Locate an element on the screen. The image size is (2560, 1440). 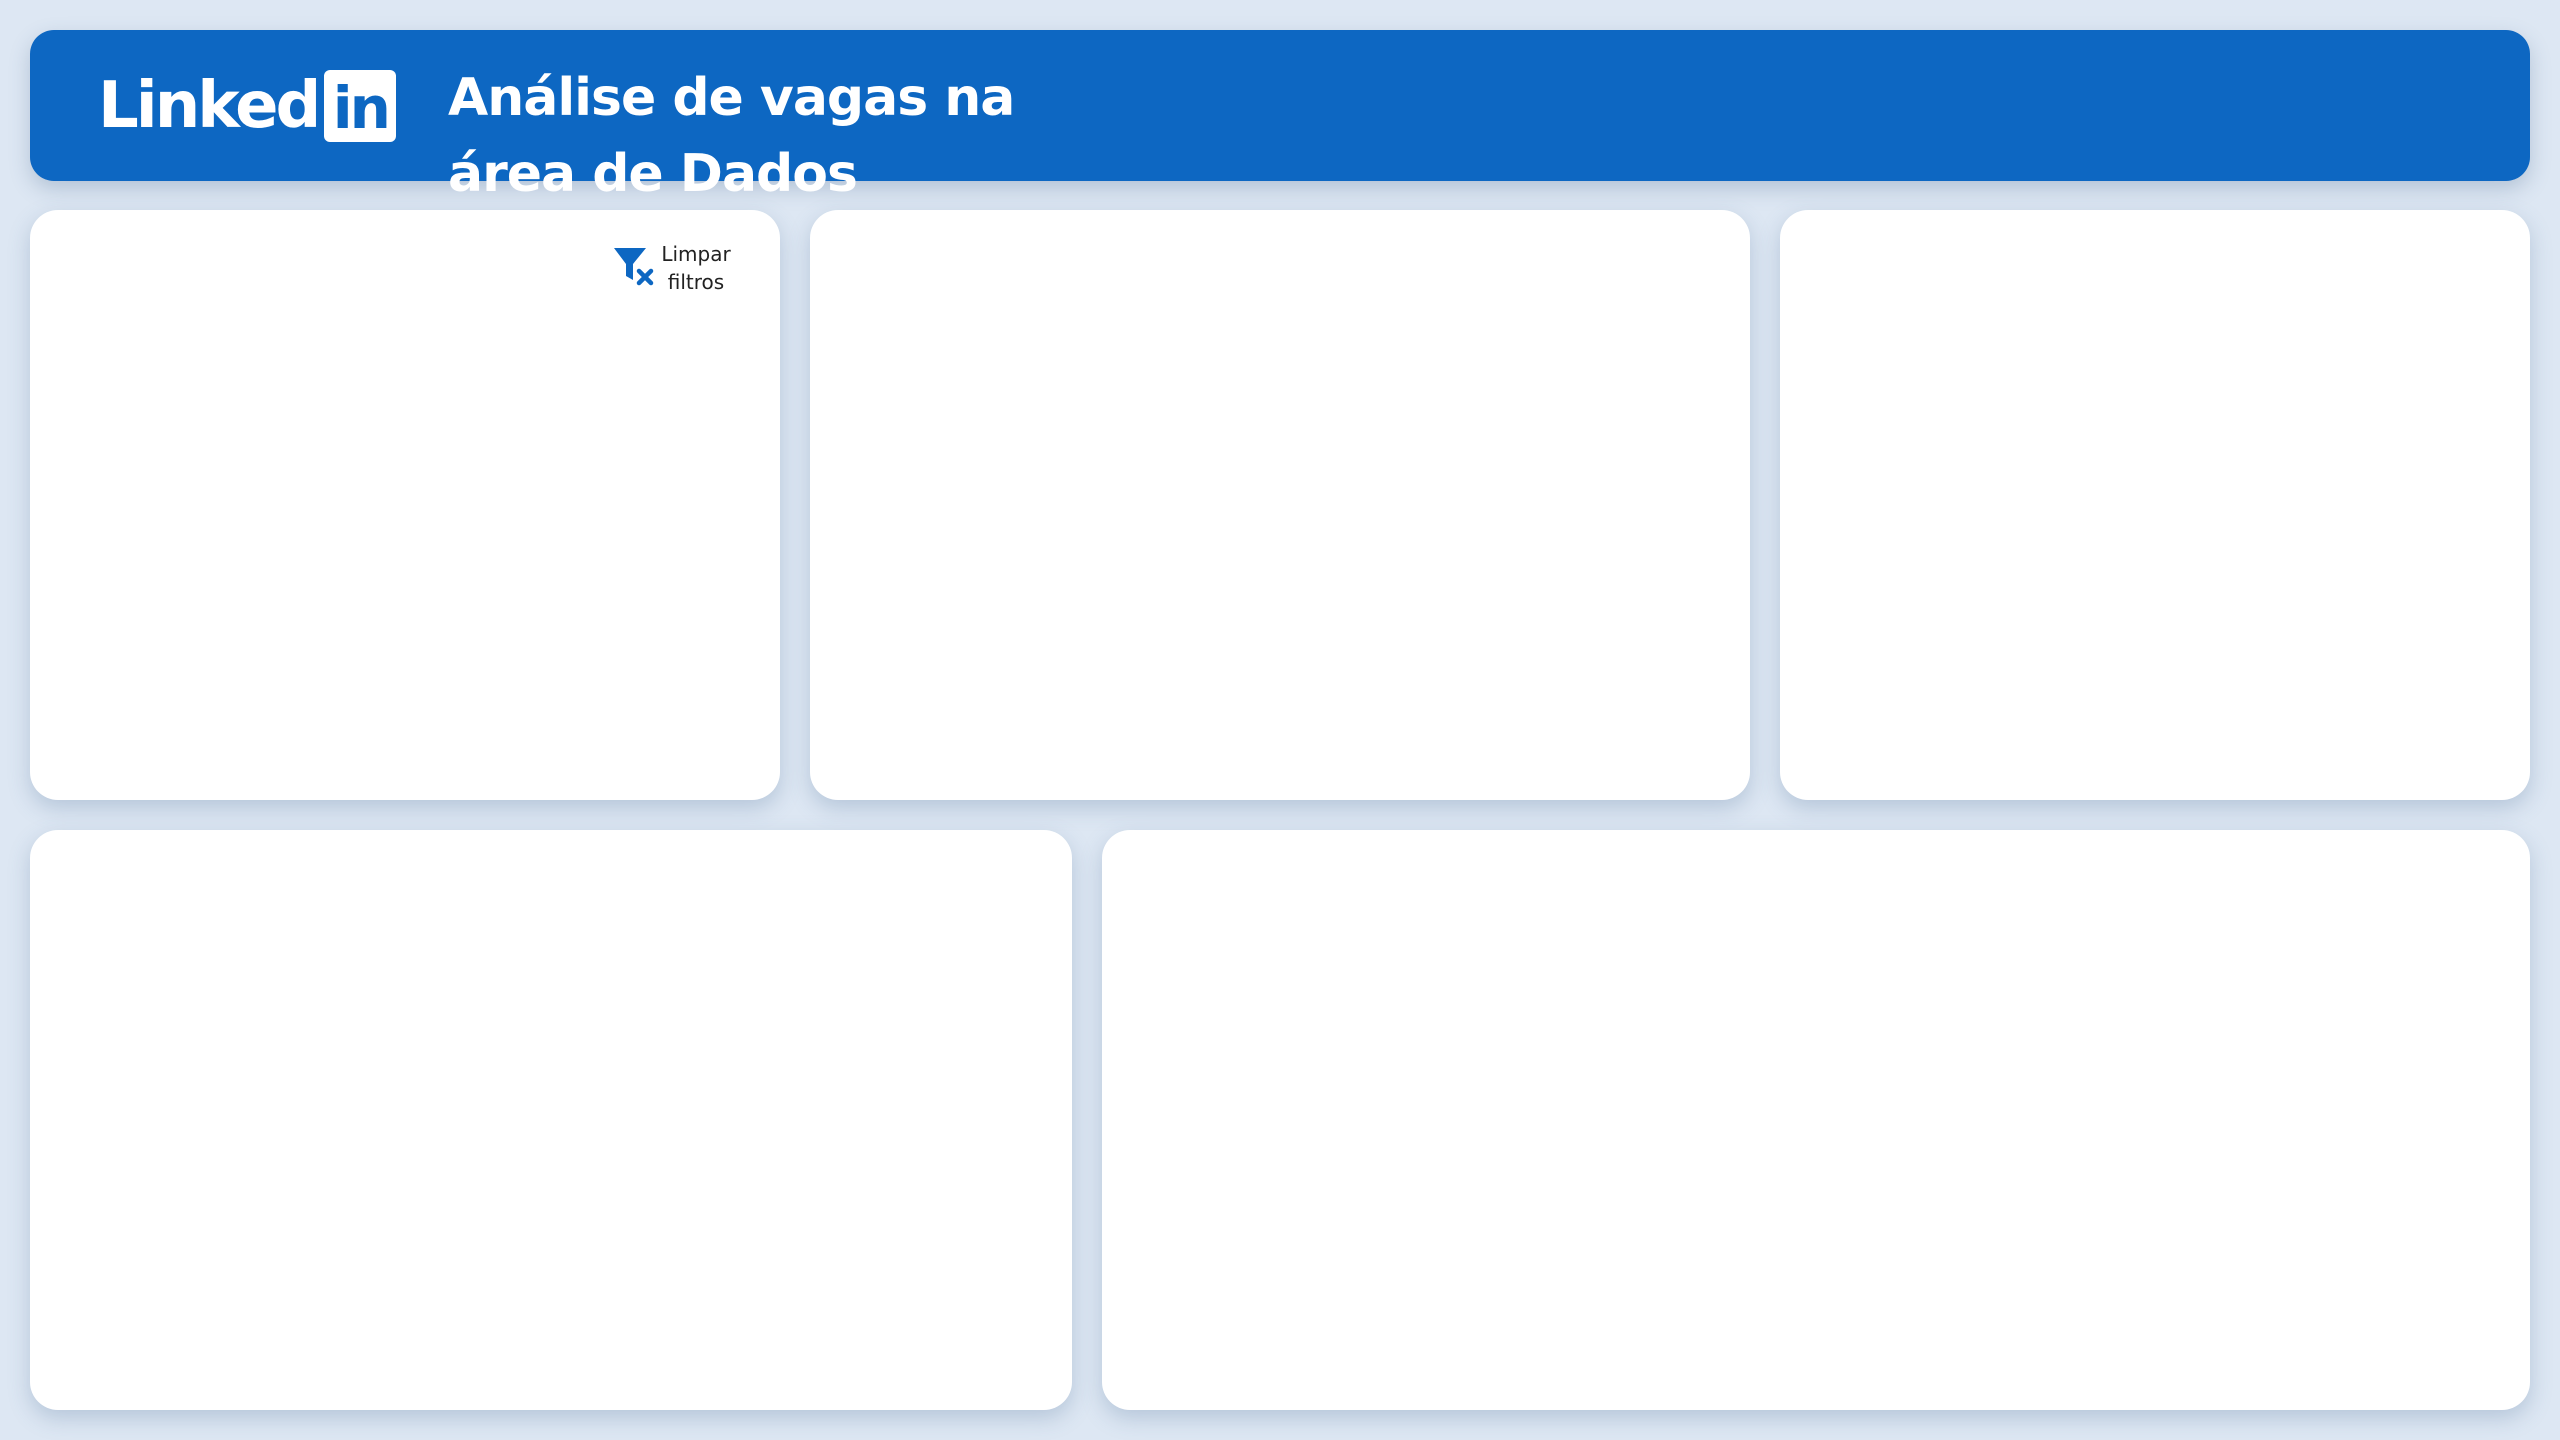
page-title-line-2: área de Dados is located at coordinates (653, 174).